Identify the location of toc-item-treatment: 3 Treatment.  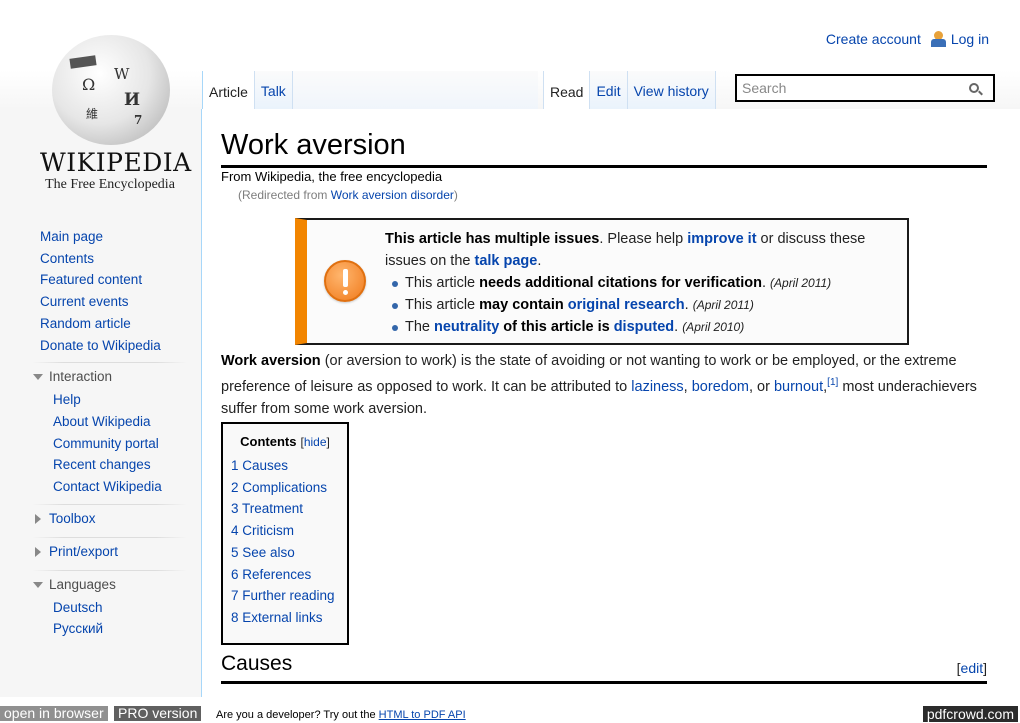
(267, 508).